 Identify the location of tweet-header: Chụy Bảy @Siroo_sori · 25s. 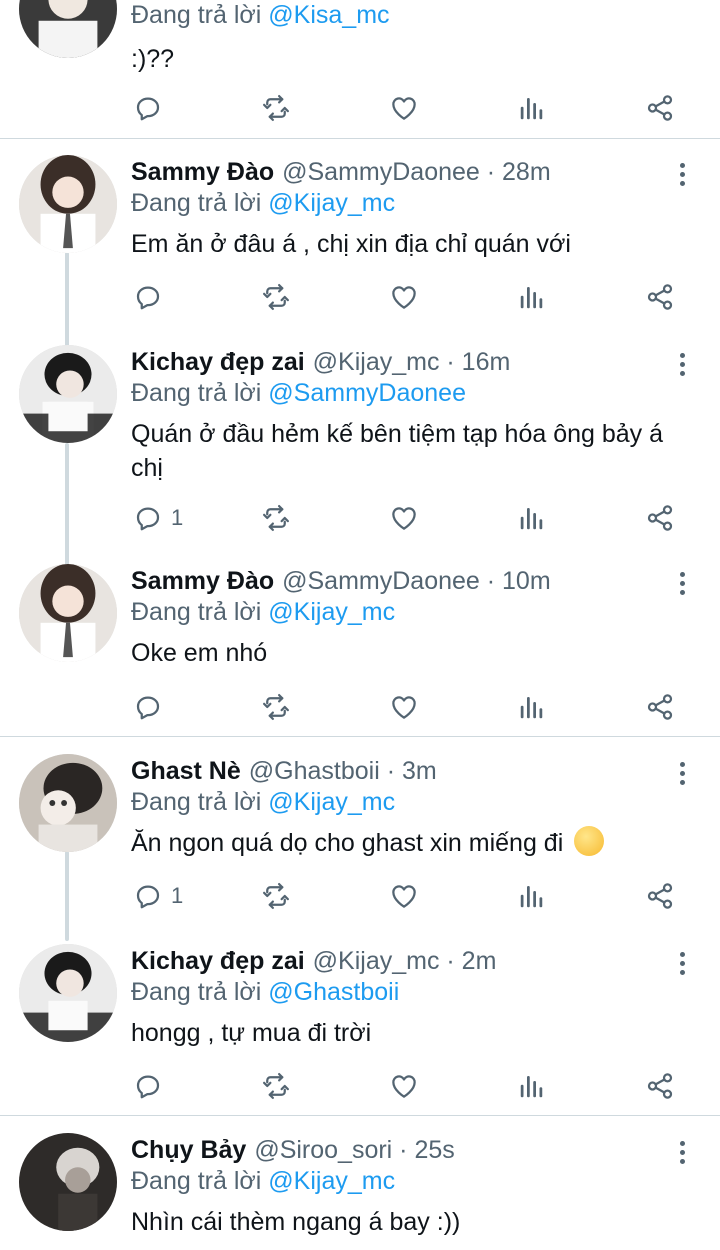
(293, 1150).